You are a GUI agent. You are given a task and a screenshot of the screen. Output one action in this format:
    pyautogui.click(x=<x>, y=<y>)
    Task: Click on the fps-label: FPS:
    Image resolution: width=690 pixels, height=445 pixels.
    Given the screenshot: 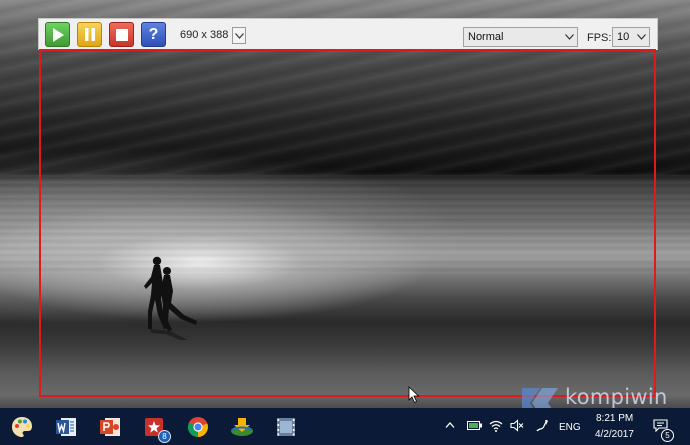 What is the action you would take?
    pyautogui.click(x=599, y=38)
    